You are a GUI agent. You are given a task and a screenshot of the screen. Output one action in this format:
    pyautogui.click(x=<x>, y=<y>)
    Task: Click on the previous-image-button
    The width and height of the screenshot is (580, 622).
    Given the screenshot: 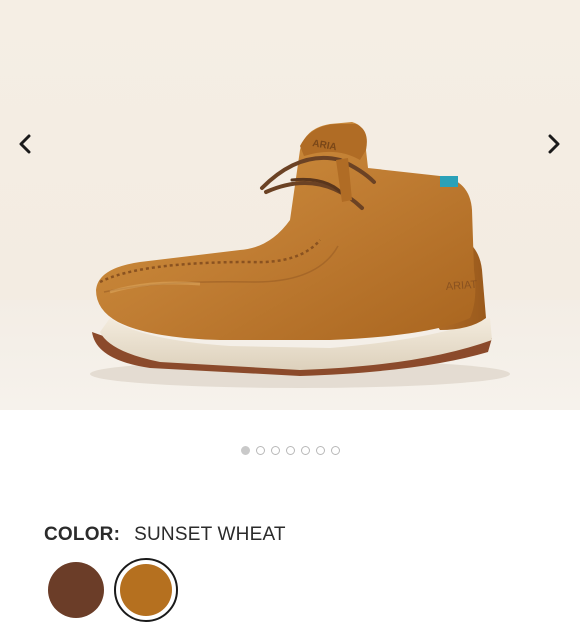 What is the action you would take?
    pyautogui.click(x=25, y=144)
    